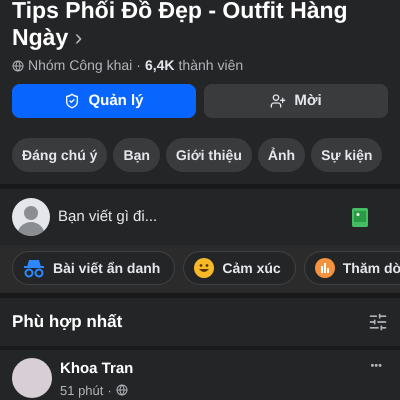 Image resolution: width=400 pixels, height=400 pixels. Describe the element at coordinates (159, 65) in the screenshot. I see `member-count: 6,4K` at that location.